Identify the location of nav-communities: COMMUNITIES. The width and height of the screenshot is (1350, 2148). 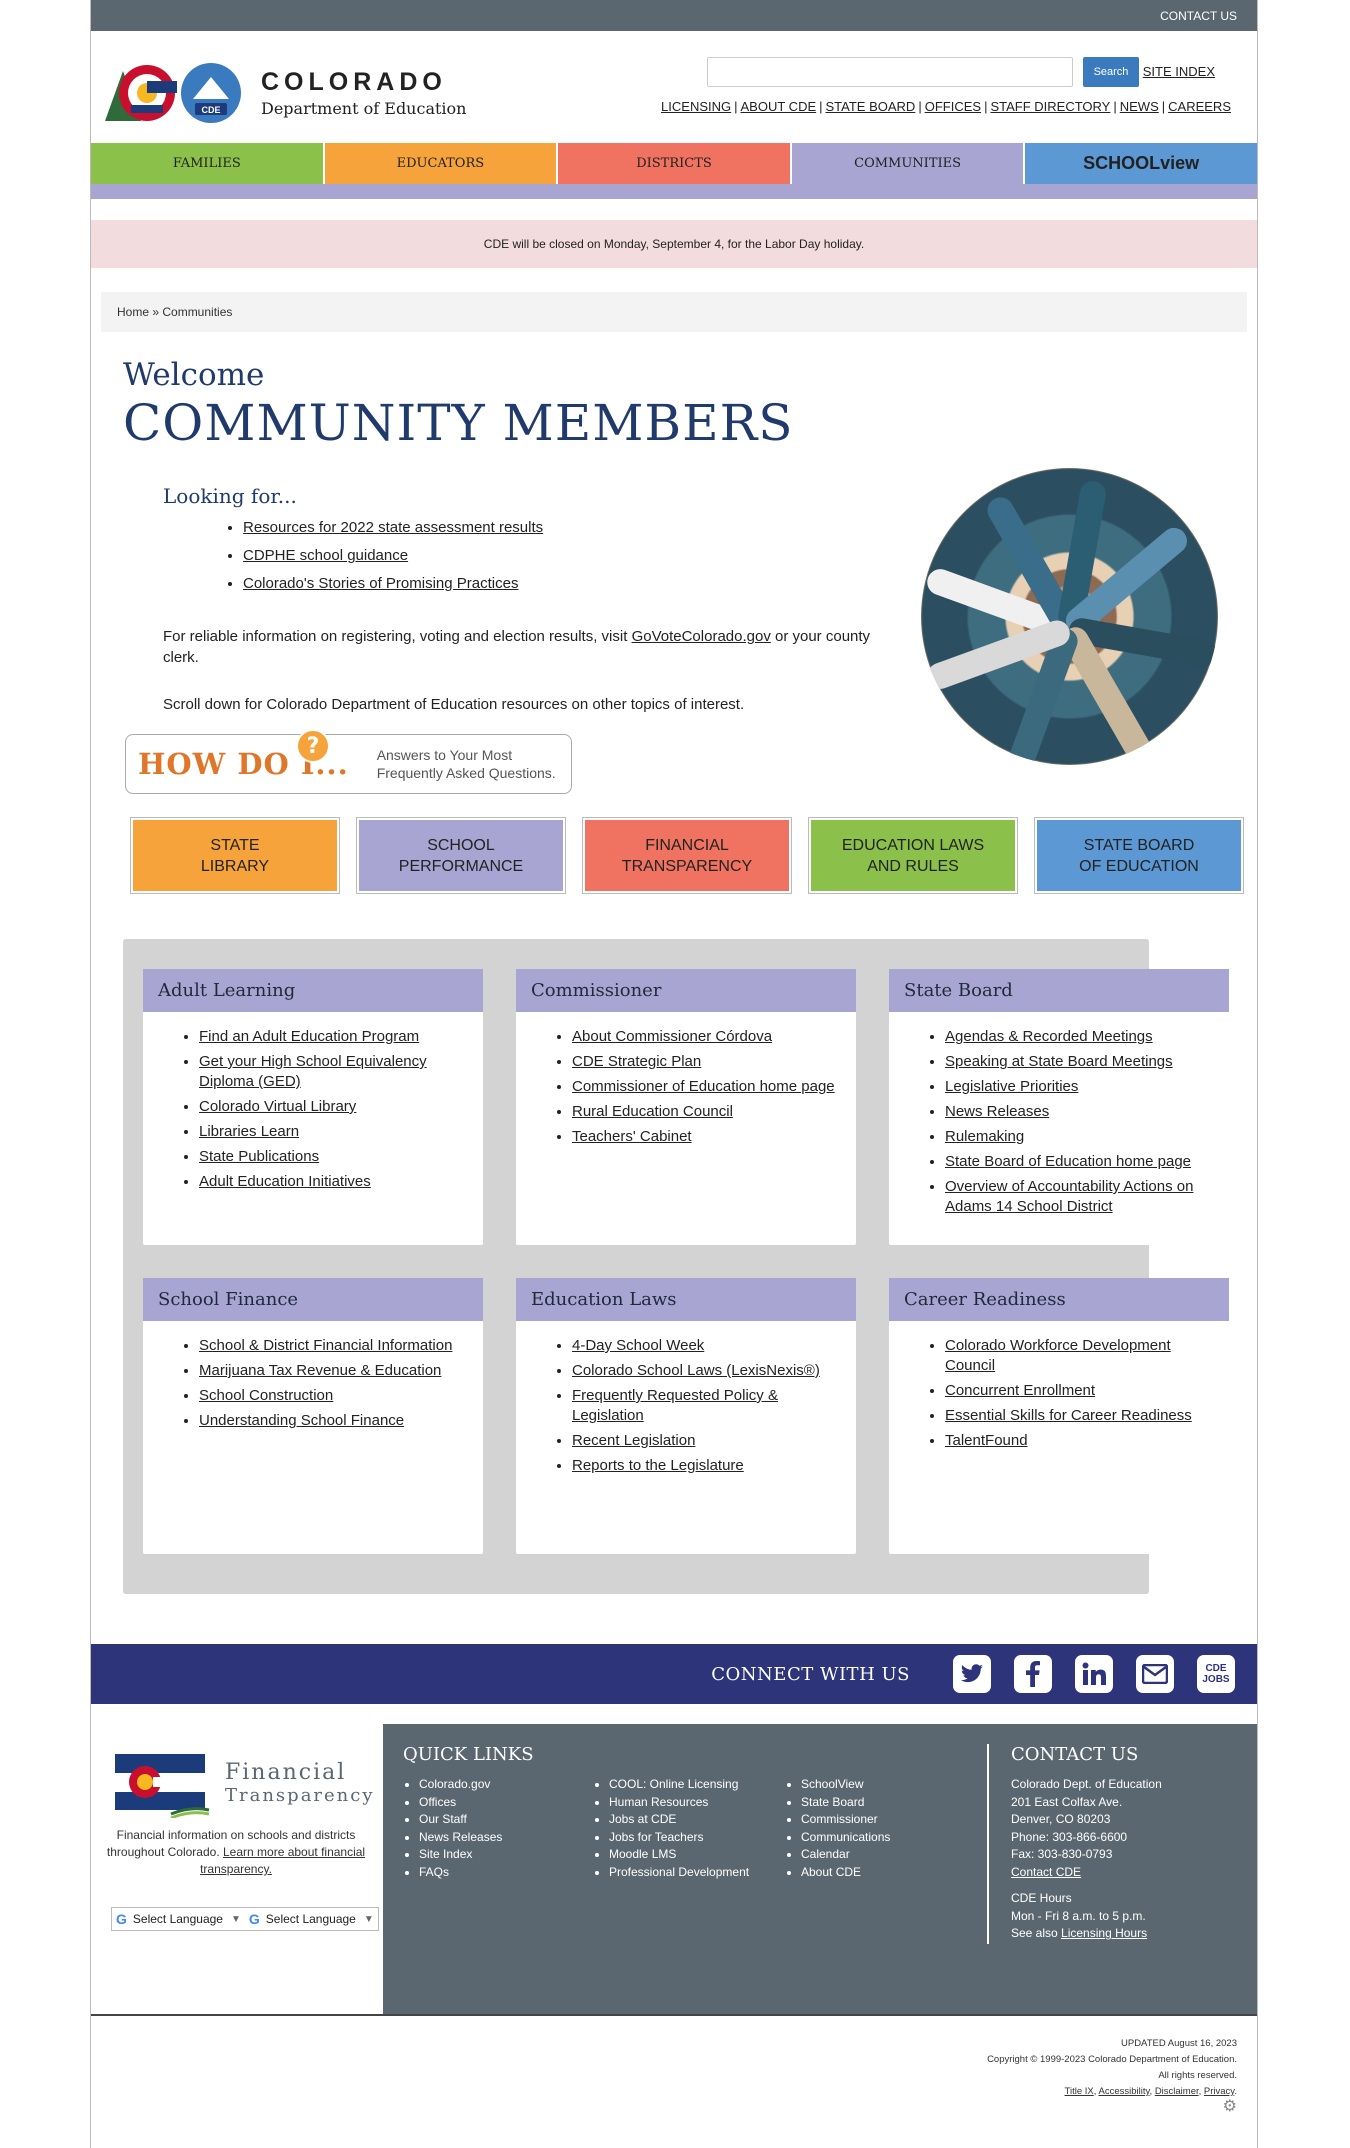
(908, 163).